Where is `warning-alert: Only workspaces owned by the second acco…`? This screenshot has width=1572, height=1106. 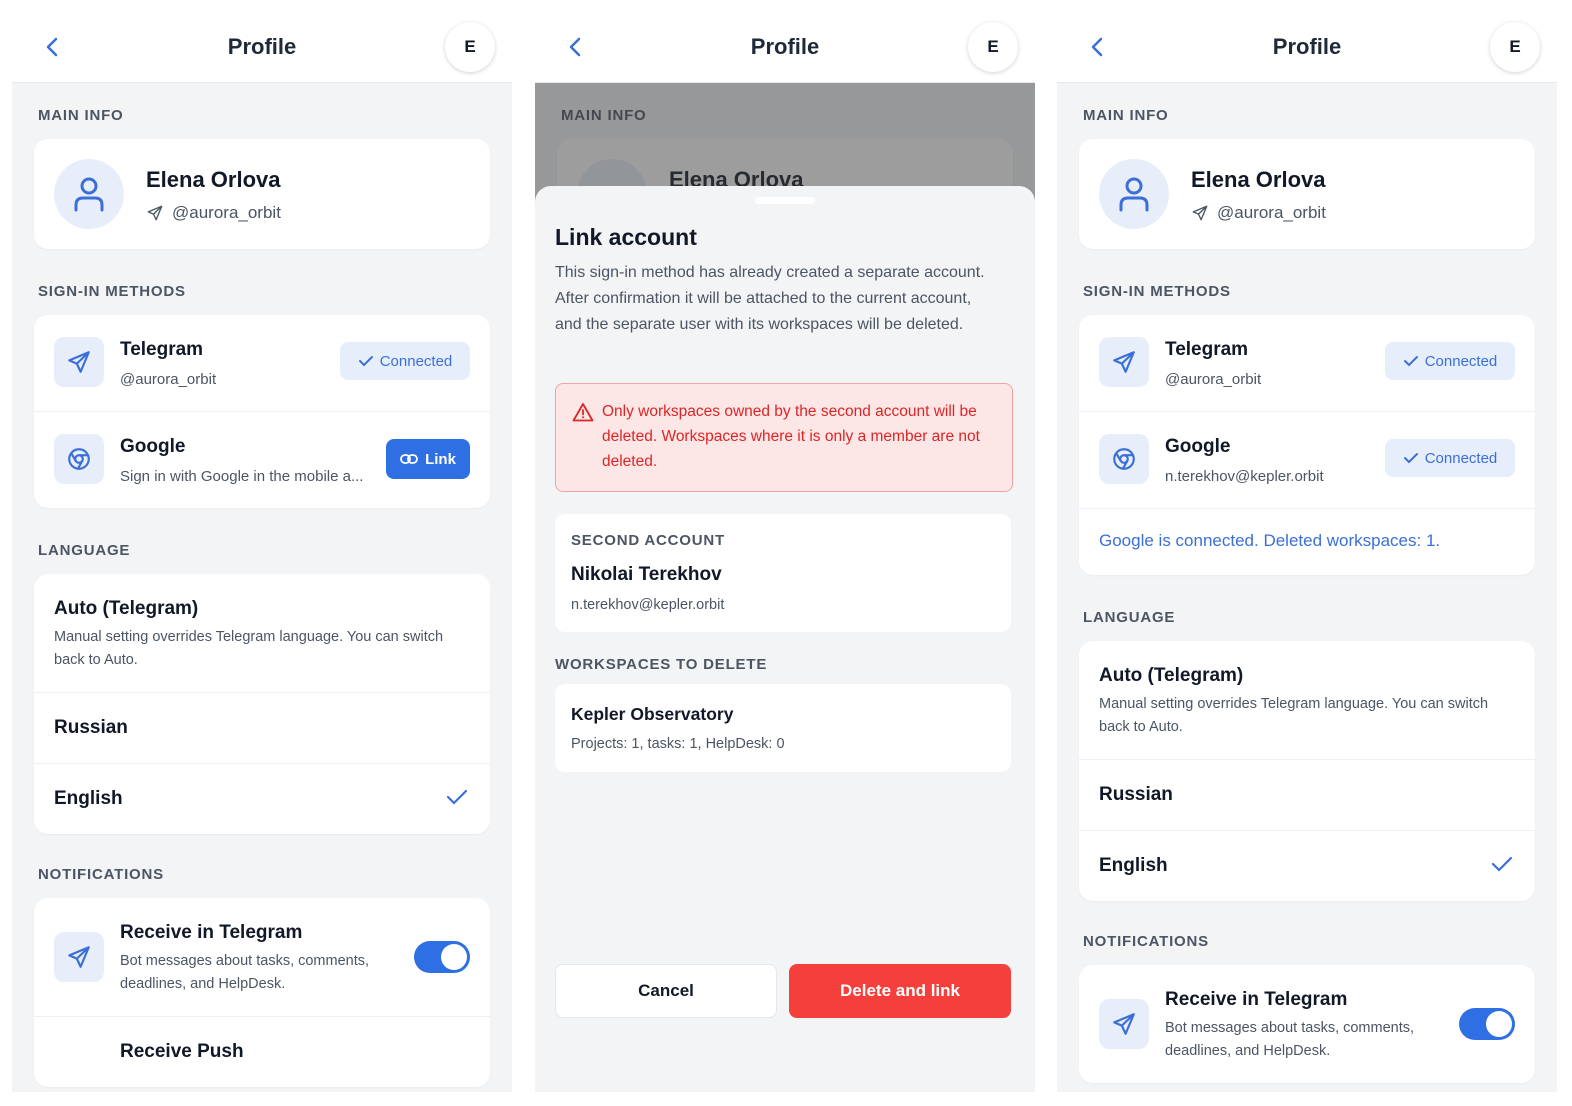 warning-alert: Only workspaces owned by the second acco… is located at coordinates (784, 437).